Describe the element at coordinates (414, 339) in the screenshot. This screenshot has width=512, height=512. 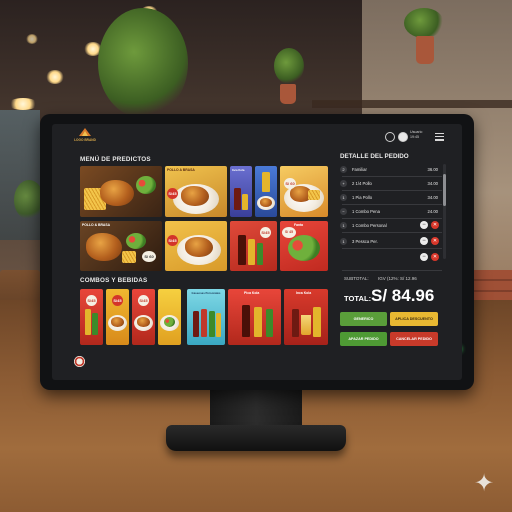
I see `cancel-order-button: CANCELAR PEDIDO` at that location.